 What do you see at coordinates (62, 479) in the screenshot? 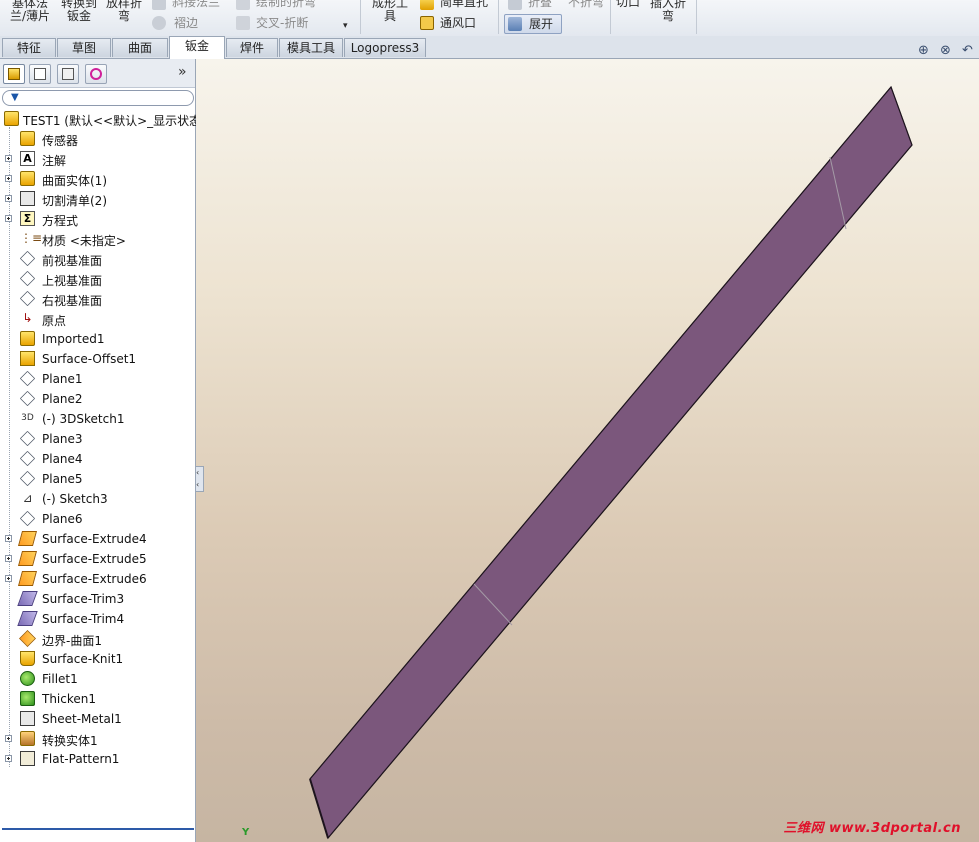
I see `tree-item-label: Plane5` at bounding box center [62, 479].